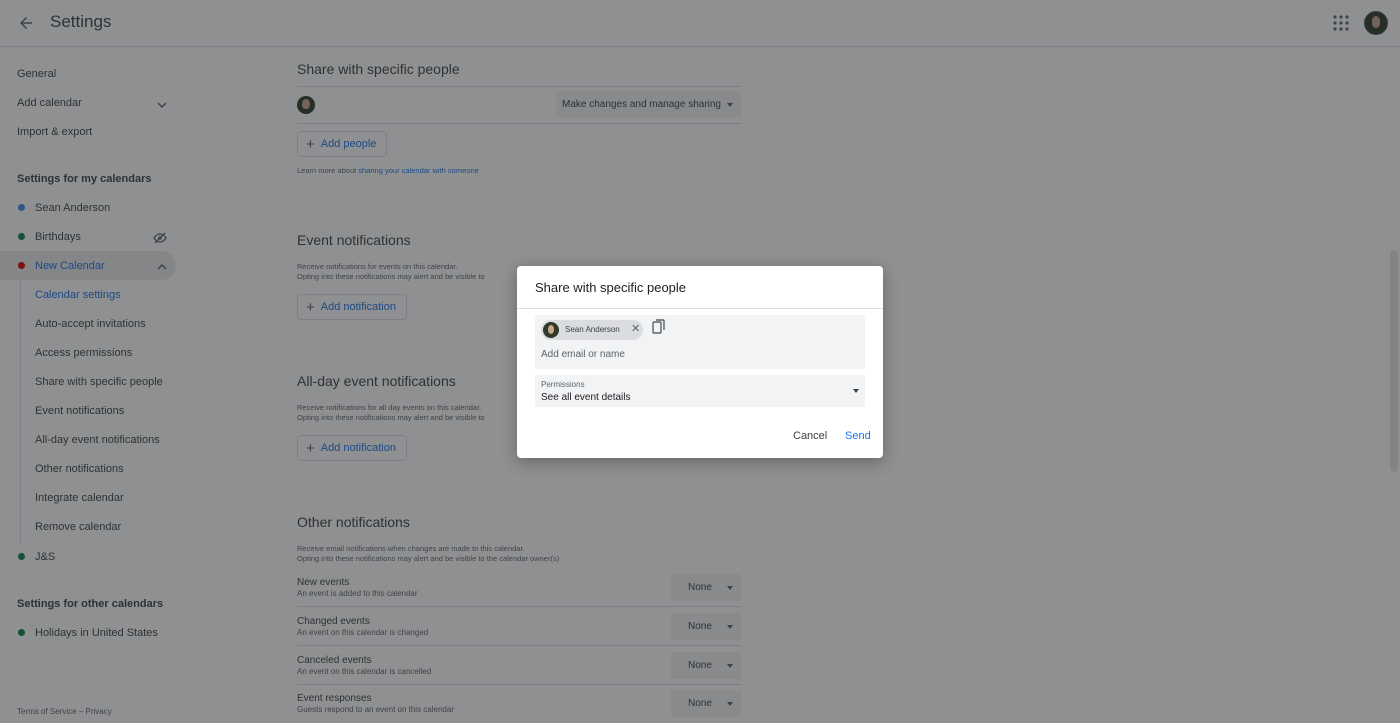 Image resolution: width=1400 pixels, height=723 pixels. What do you see at coordinates (563, 384) in the screenshot?
I see `permissions-label: Permissions` at bounding box center [563, 384].